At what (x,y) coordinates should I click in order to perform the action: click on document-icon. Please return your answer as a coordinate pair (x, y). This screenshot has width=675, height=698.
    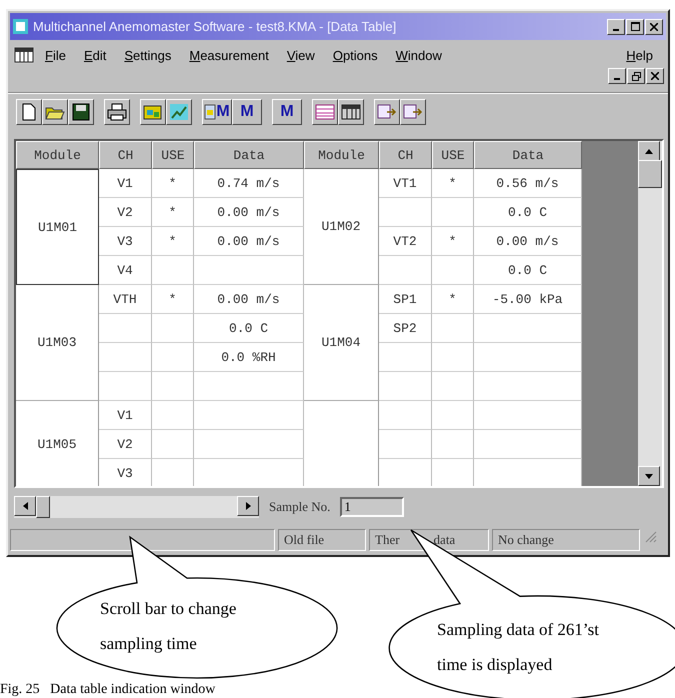
    Looking at the image, I should click on (24, 55).